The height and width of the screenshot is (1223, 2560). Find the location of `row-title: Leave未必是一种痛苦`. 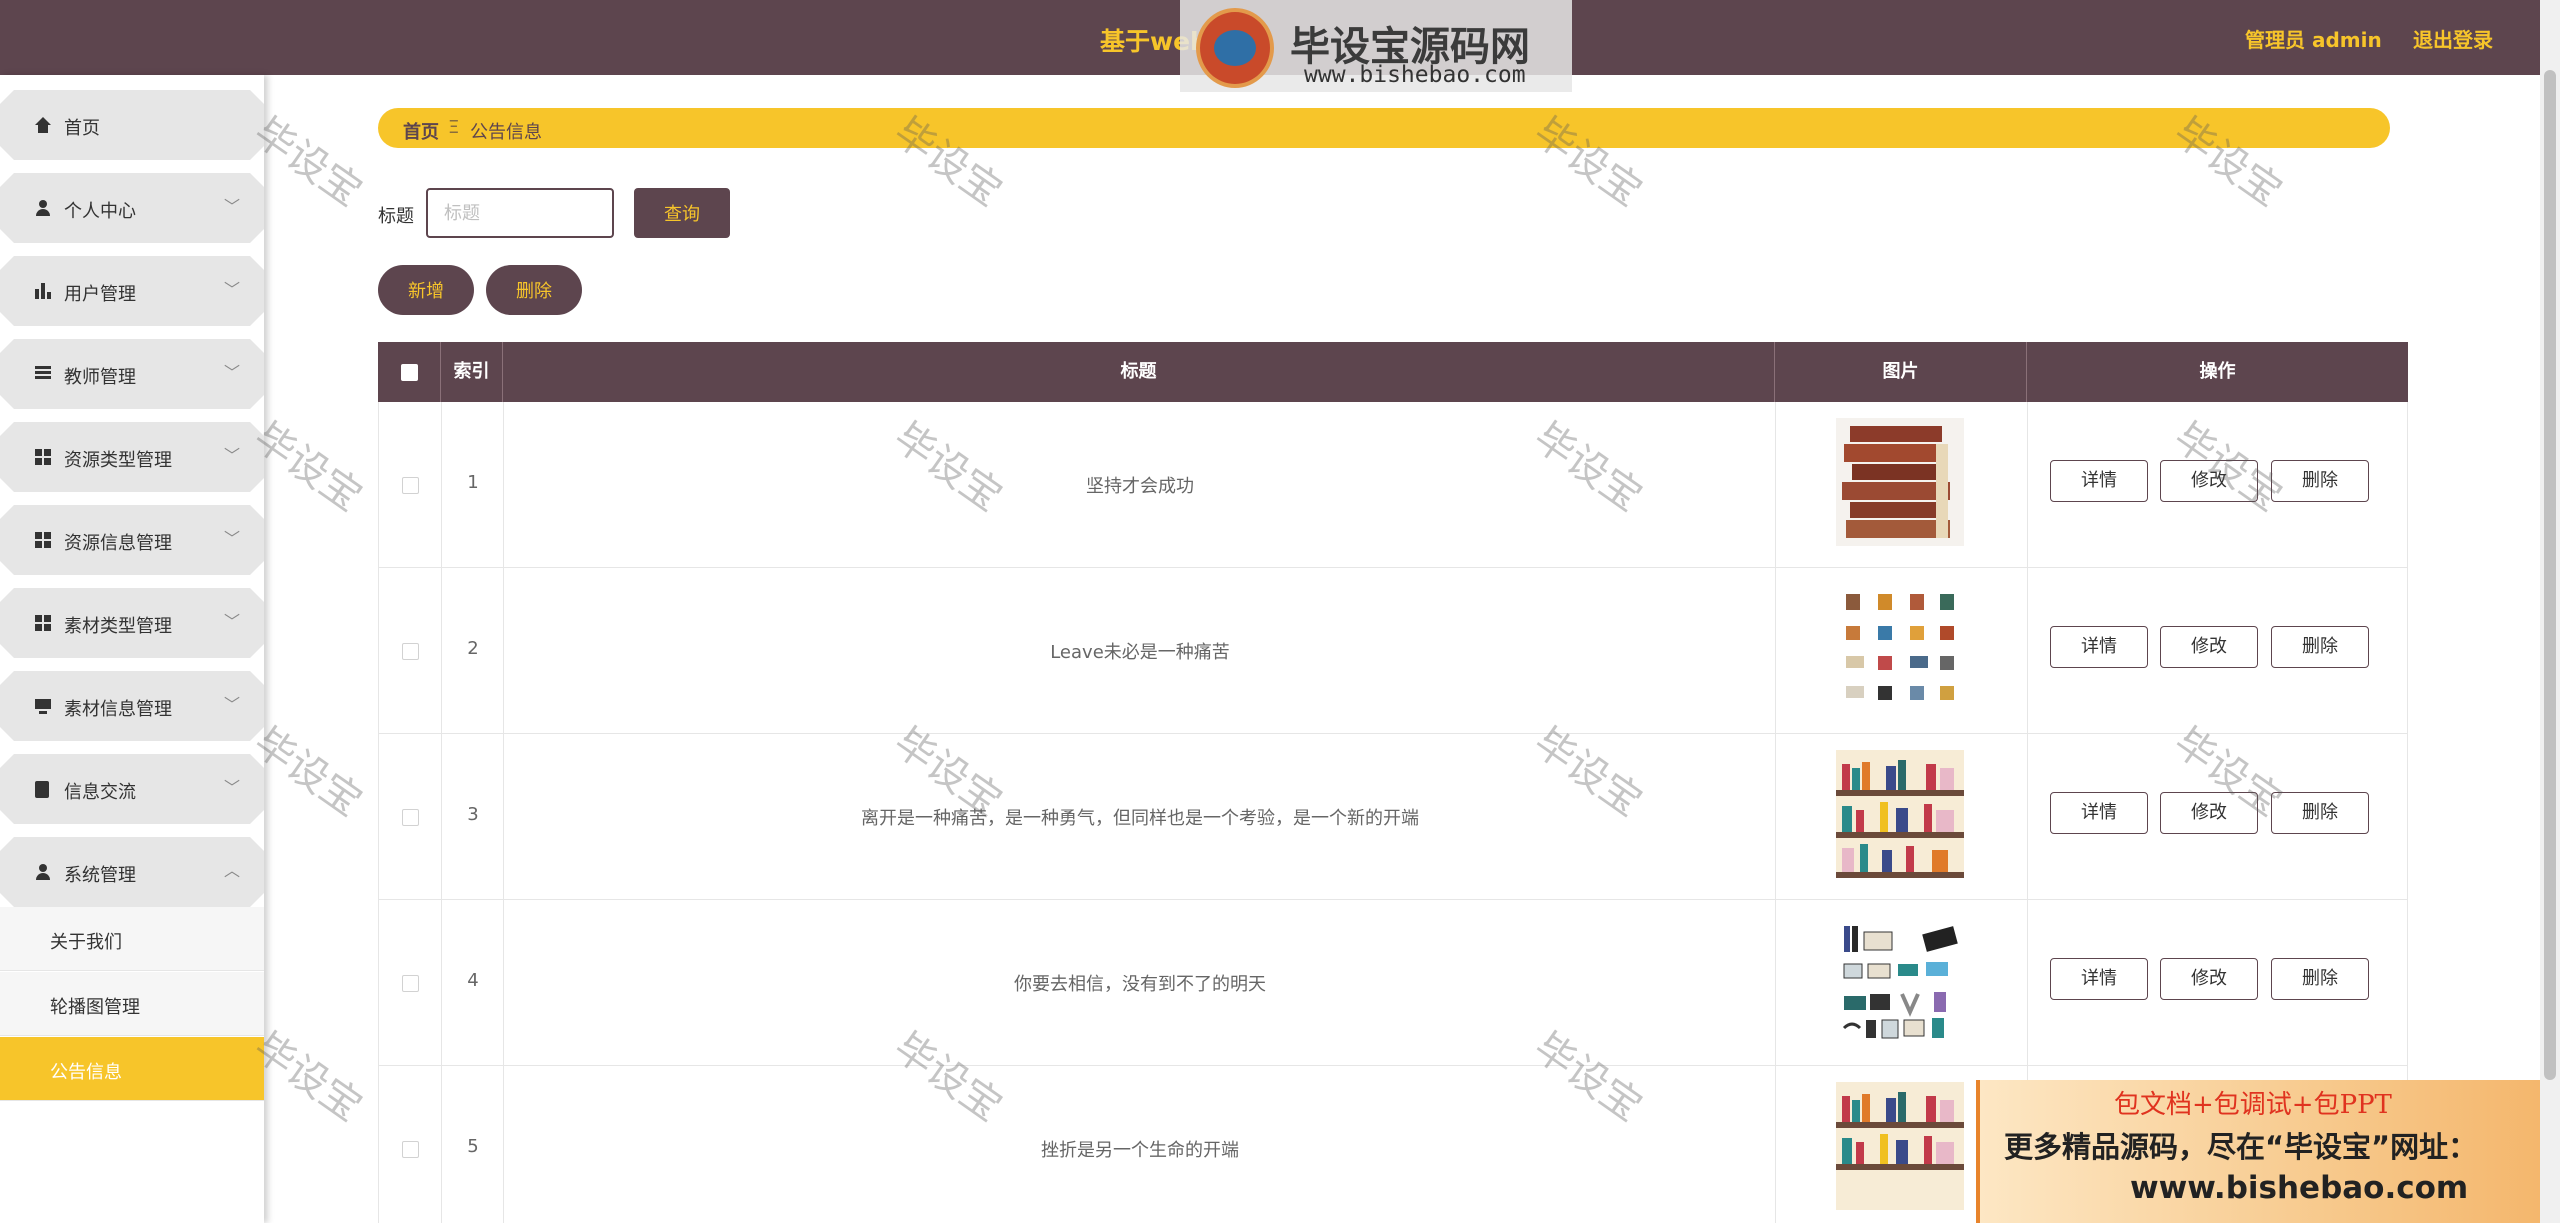

row-title: Leave未必是一种痛苦 is located at coordinates (1140, 652).